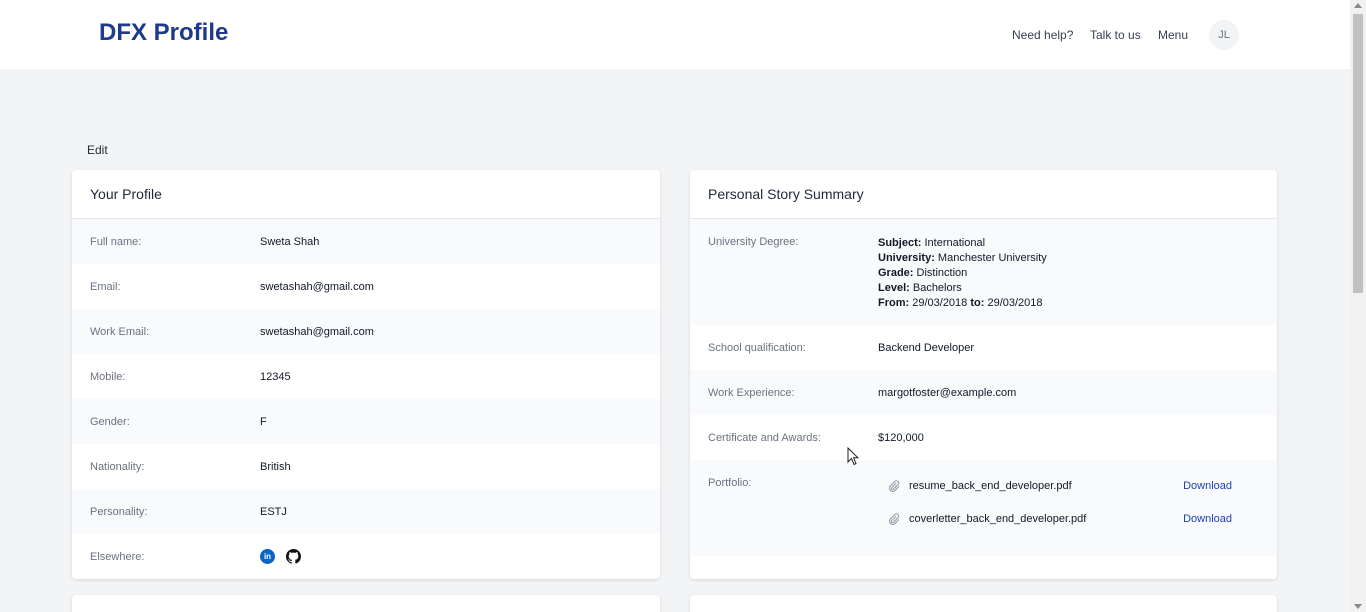  What do you see at coordinates (1042, 35) in the screenshot?
I see `need-help-link: Need help?` at bounding box center [1042, 35].